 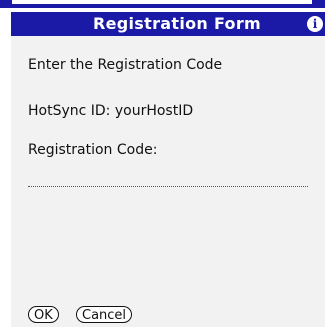 What do you see at coordinates (43, 314) in the screenshot?
I see `ok-button: OK` at bounding box center [43, 314].